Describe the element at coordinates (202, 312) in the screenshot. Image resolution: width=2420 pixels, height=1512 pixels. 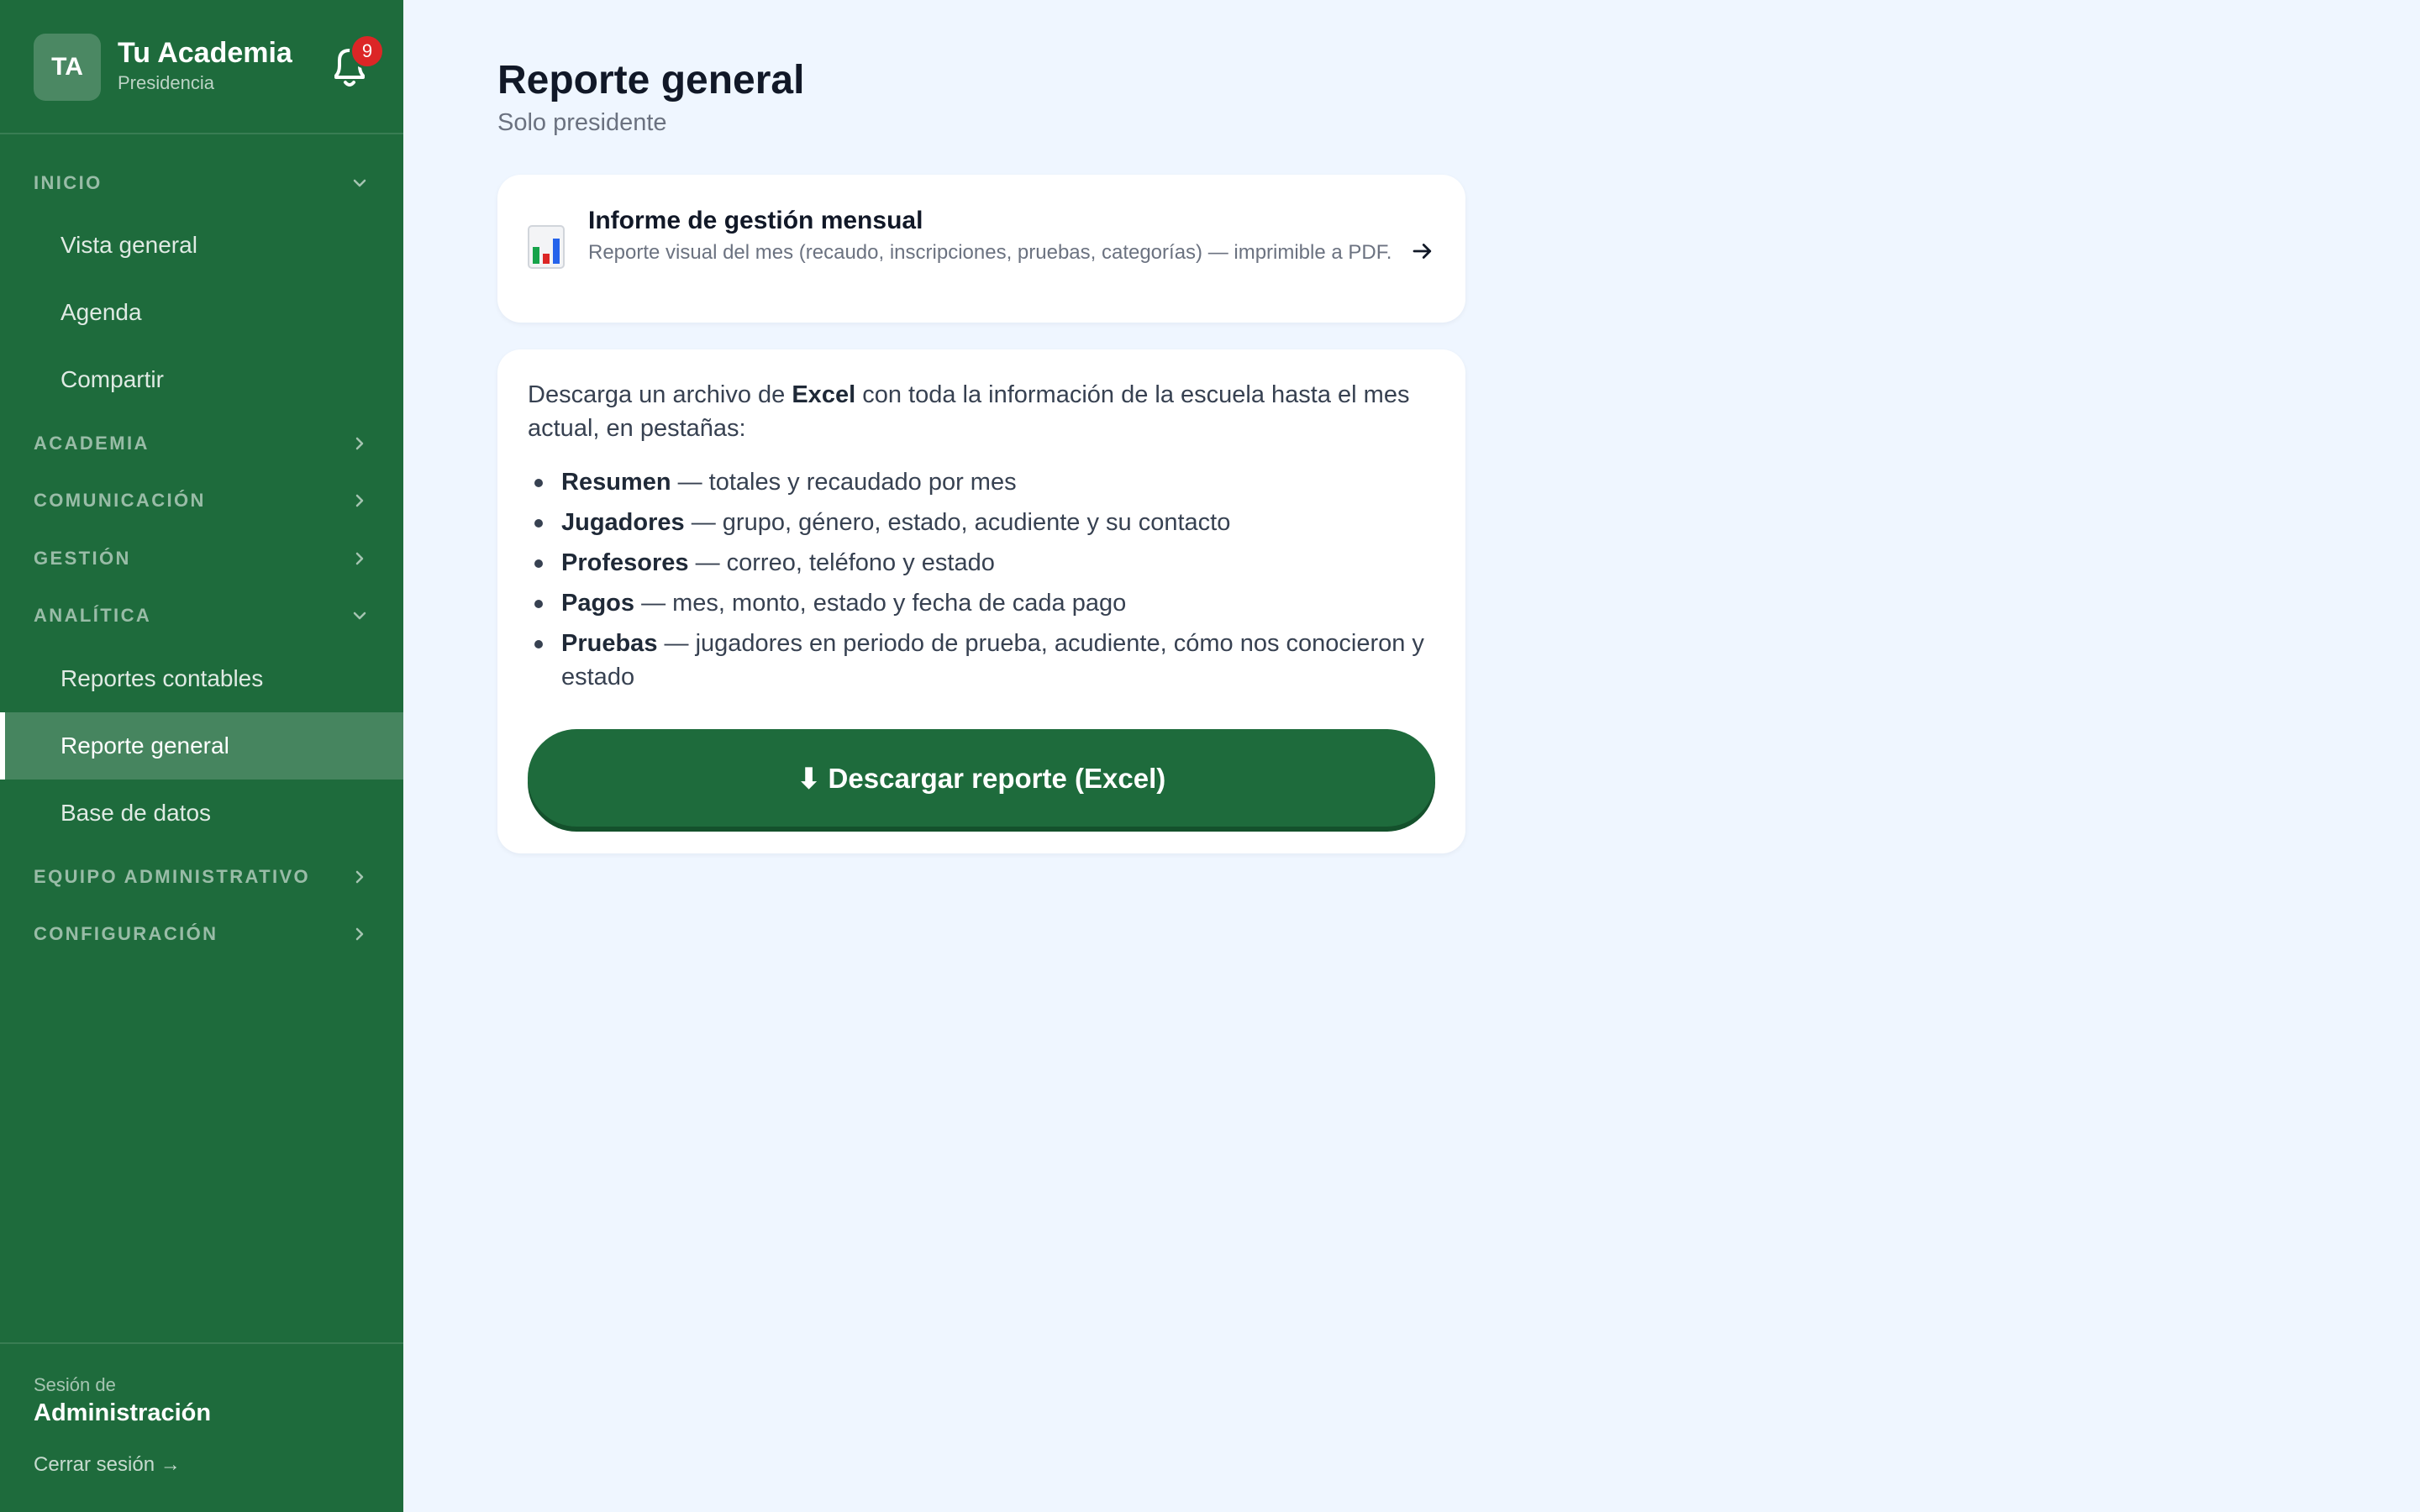
I see `sidebar-item-agenda: Agenda` at that location.